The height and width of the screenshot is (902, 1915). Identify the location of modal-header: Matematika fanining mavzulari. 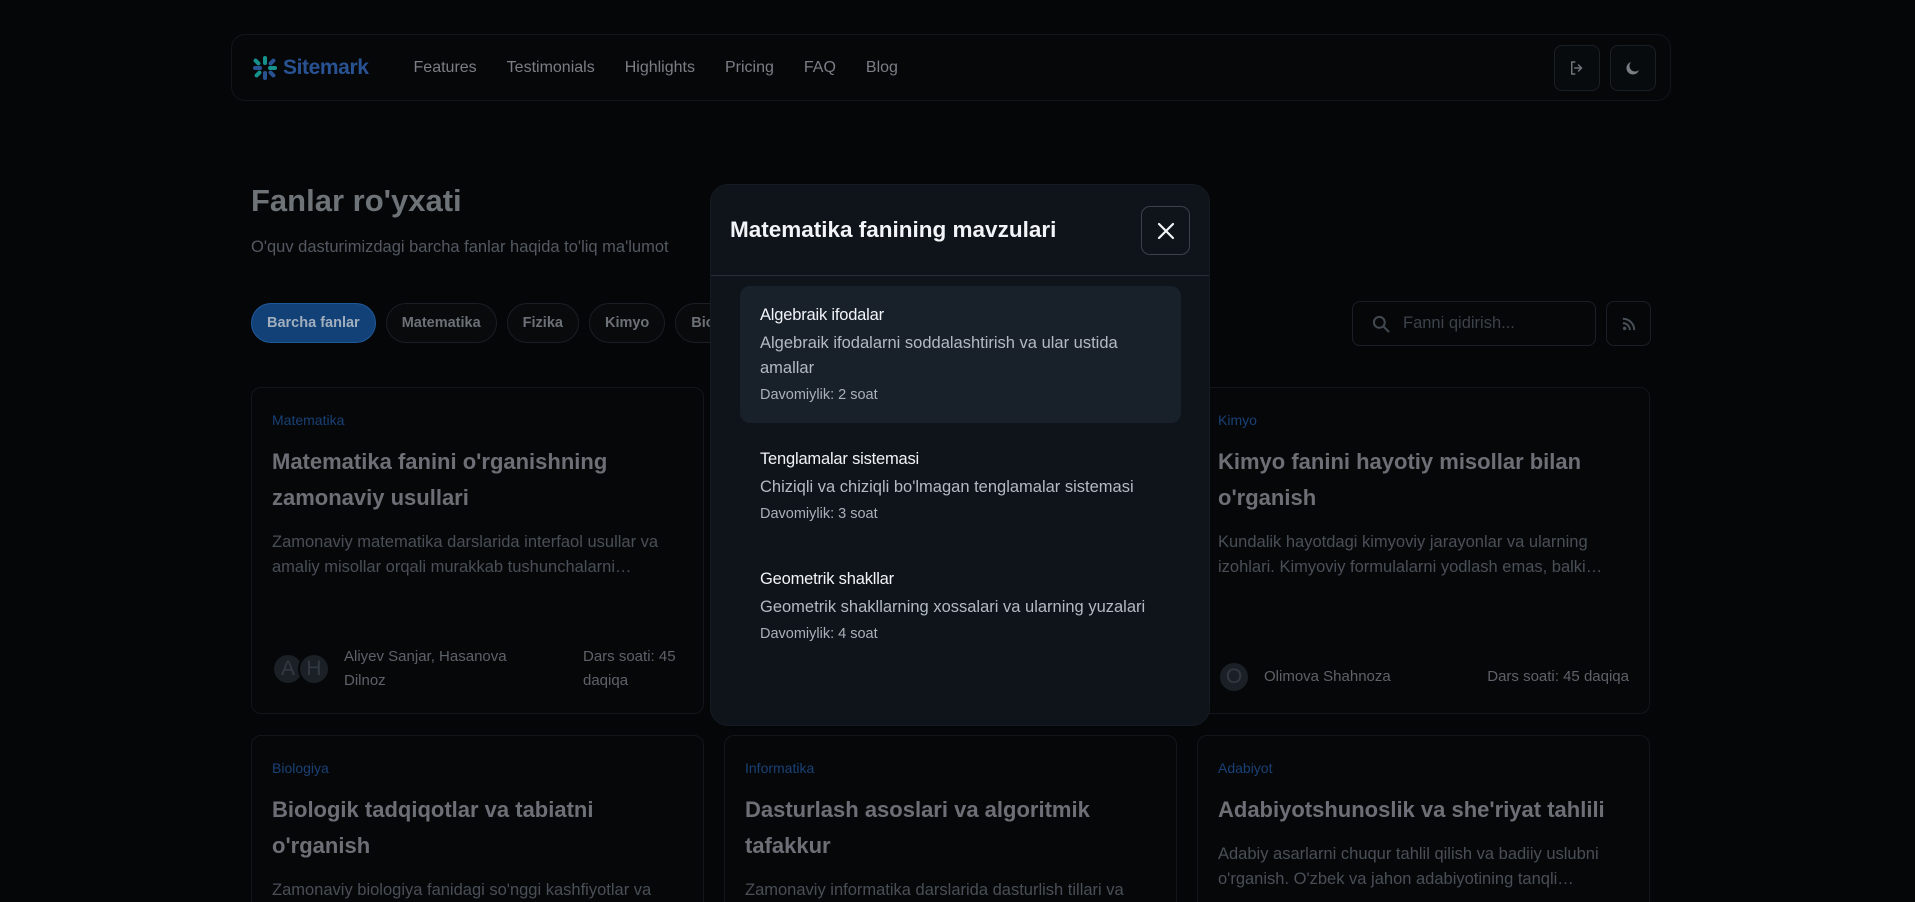
(960, 230).